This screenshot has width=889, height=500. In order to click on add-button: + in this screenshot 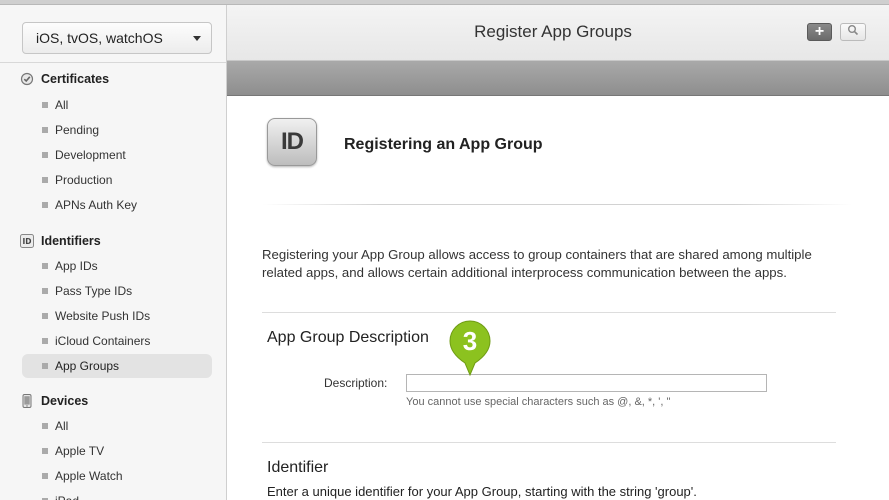, I will do `click(819, 32)`.